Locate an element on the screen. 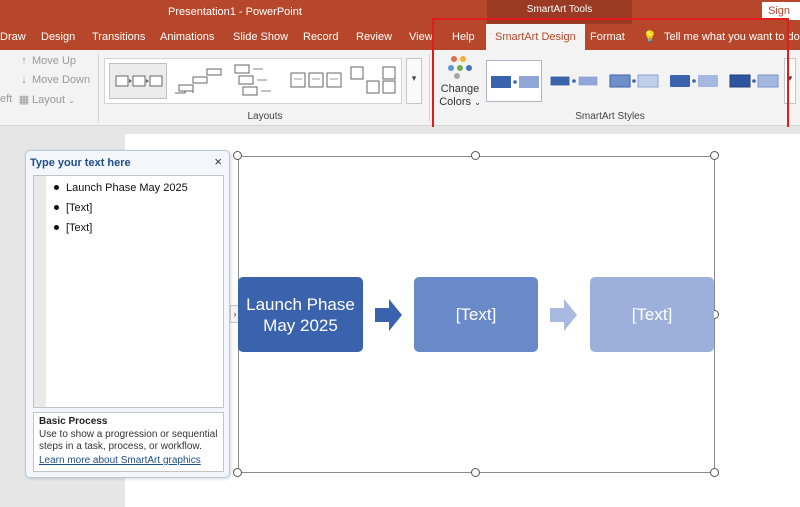  layout-basic-process is located at coordinates (138, 81).